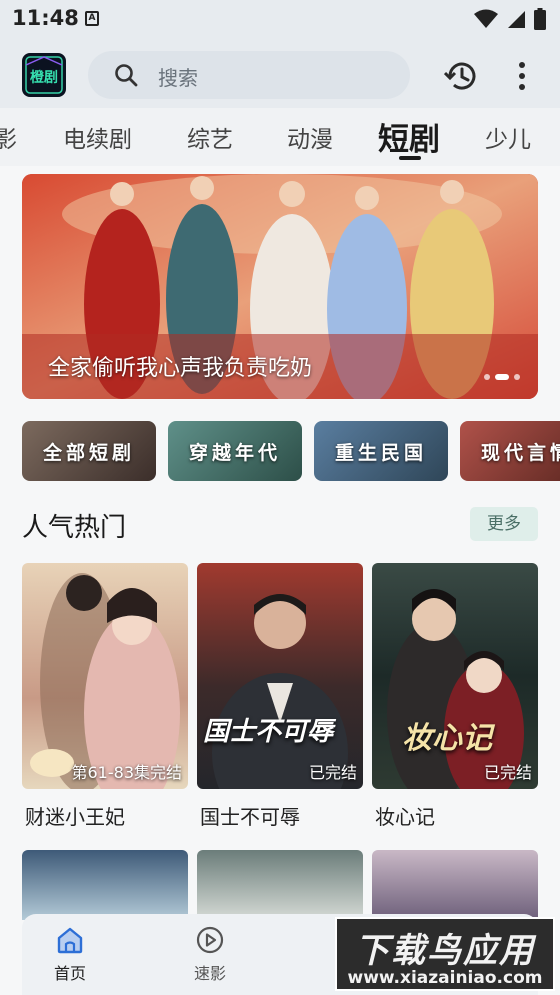 This screenshot has height=995, width=560. What do you see at coordinates (45, 18) in the screenshot?
I see `status-time: 11:48` at bounding box center [45, 18].